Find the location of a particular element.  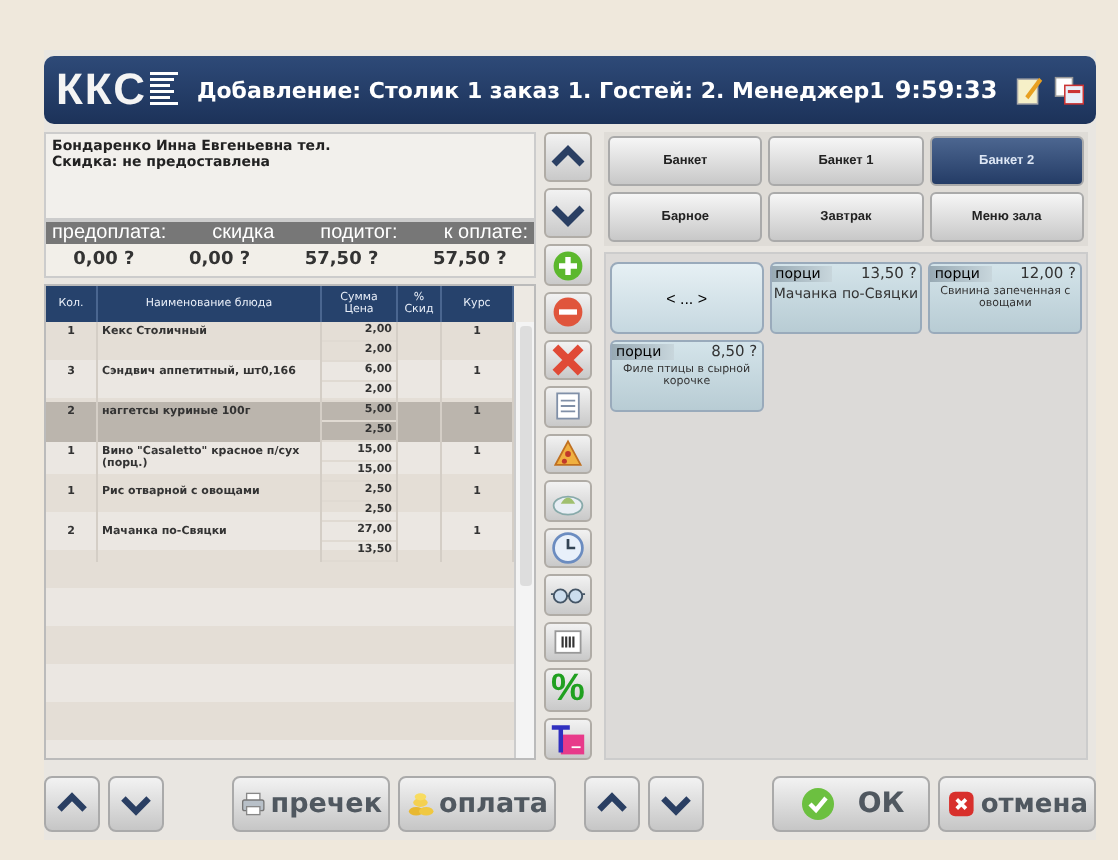

glasses-button is located at coordinates (568, 595).